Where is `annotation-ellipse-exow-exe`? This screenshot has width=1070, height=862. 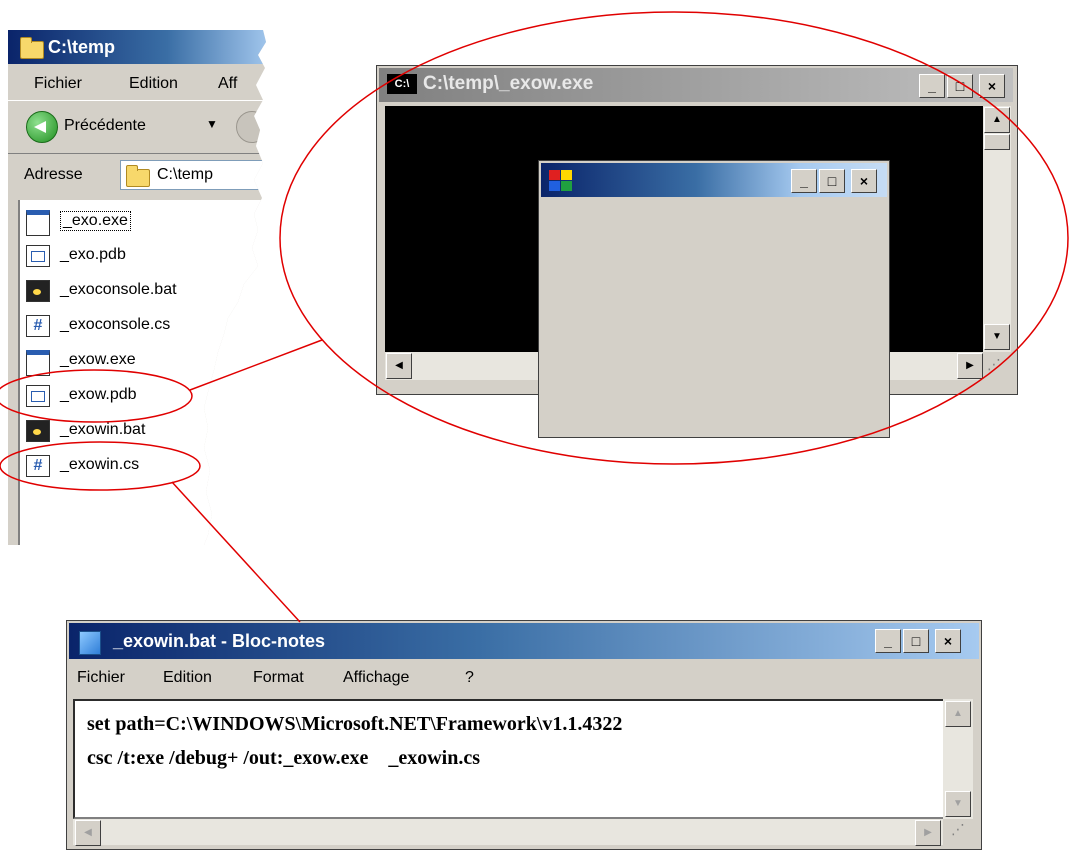 annotation-ellipse-exow-exe is located at coordinates (96, 396).